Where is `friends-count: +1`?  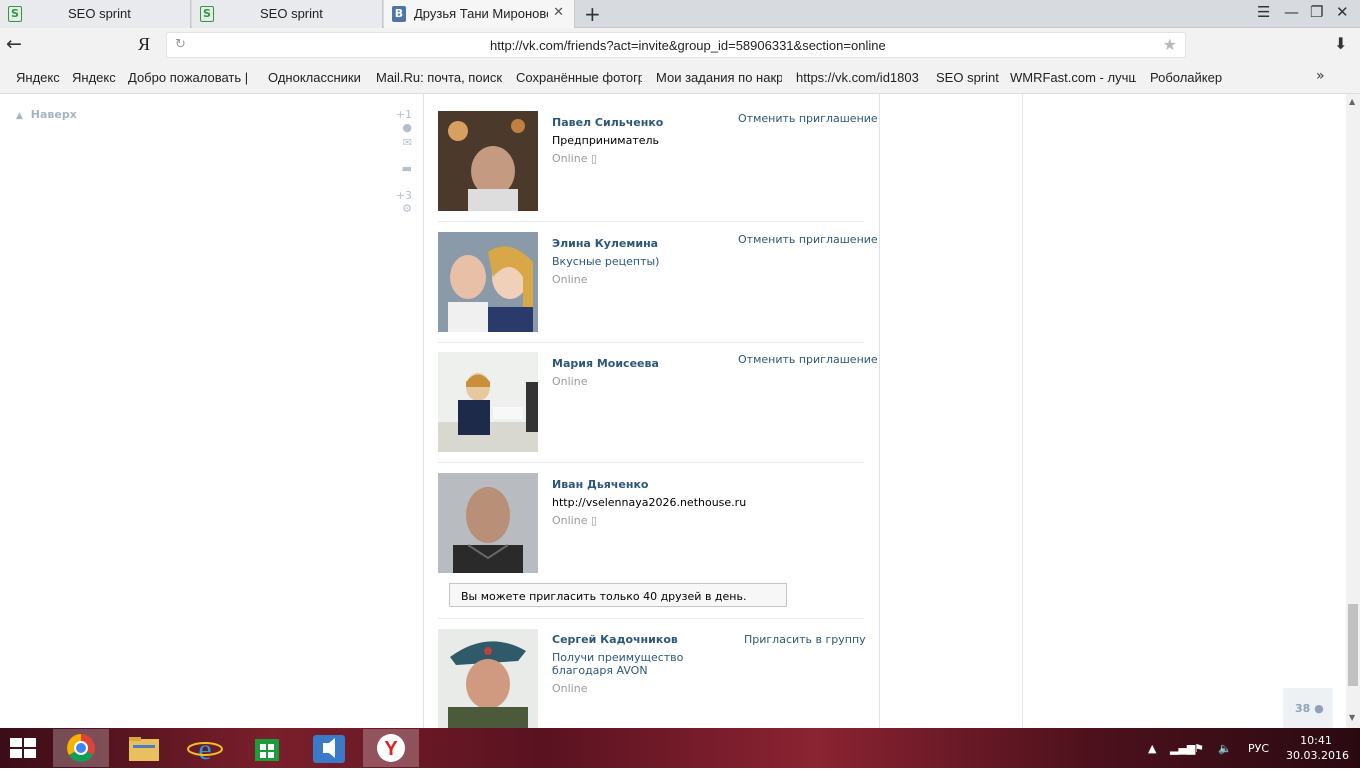 friends-count: +1 is located at coordinates (403, 114).